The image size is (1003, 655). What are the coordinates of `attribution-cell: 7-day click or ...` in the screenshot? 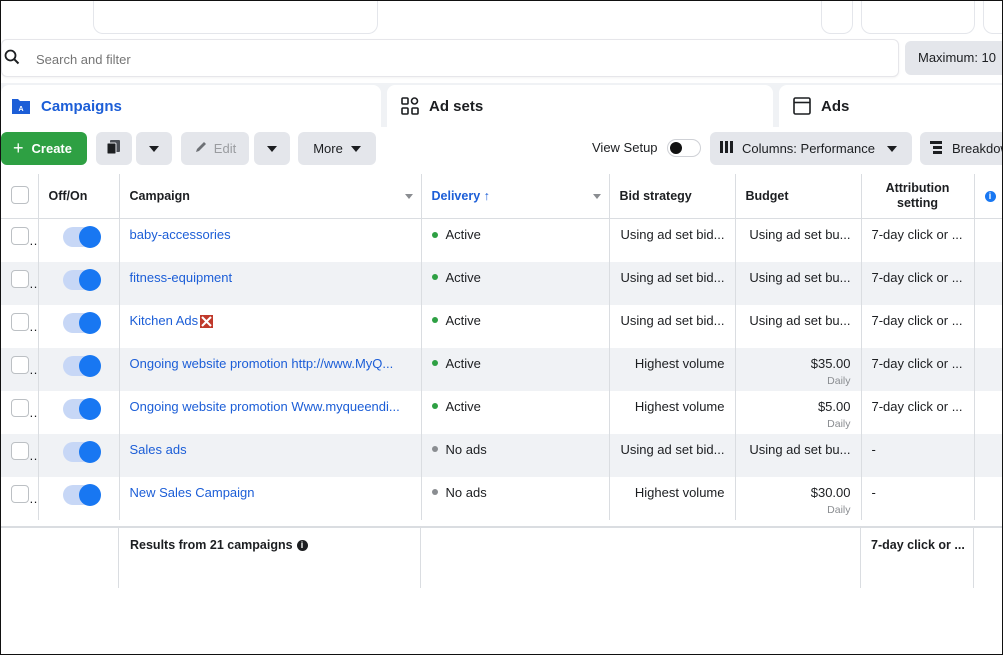 It's located at (918, 412).